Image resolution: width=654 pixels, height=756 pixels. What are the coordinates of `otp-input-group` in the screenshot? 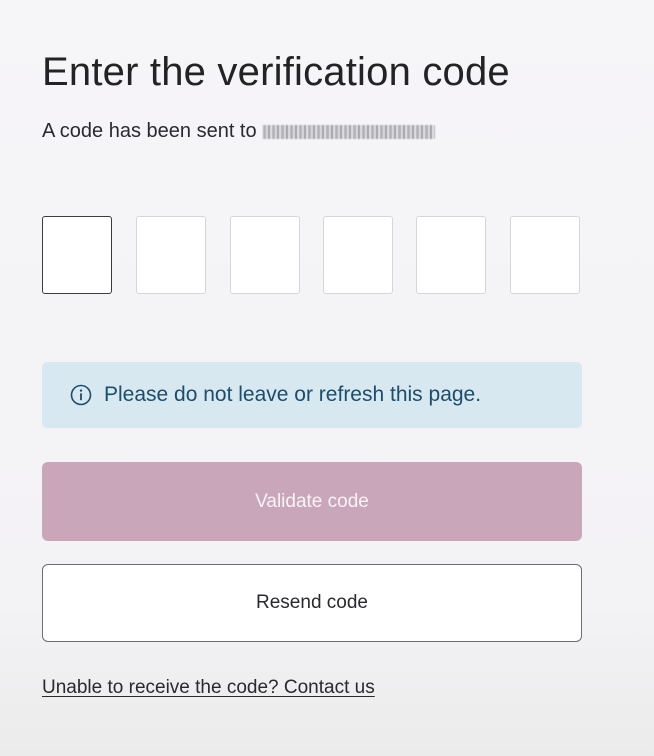 It's located at (312, 255).